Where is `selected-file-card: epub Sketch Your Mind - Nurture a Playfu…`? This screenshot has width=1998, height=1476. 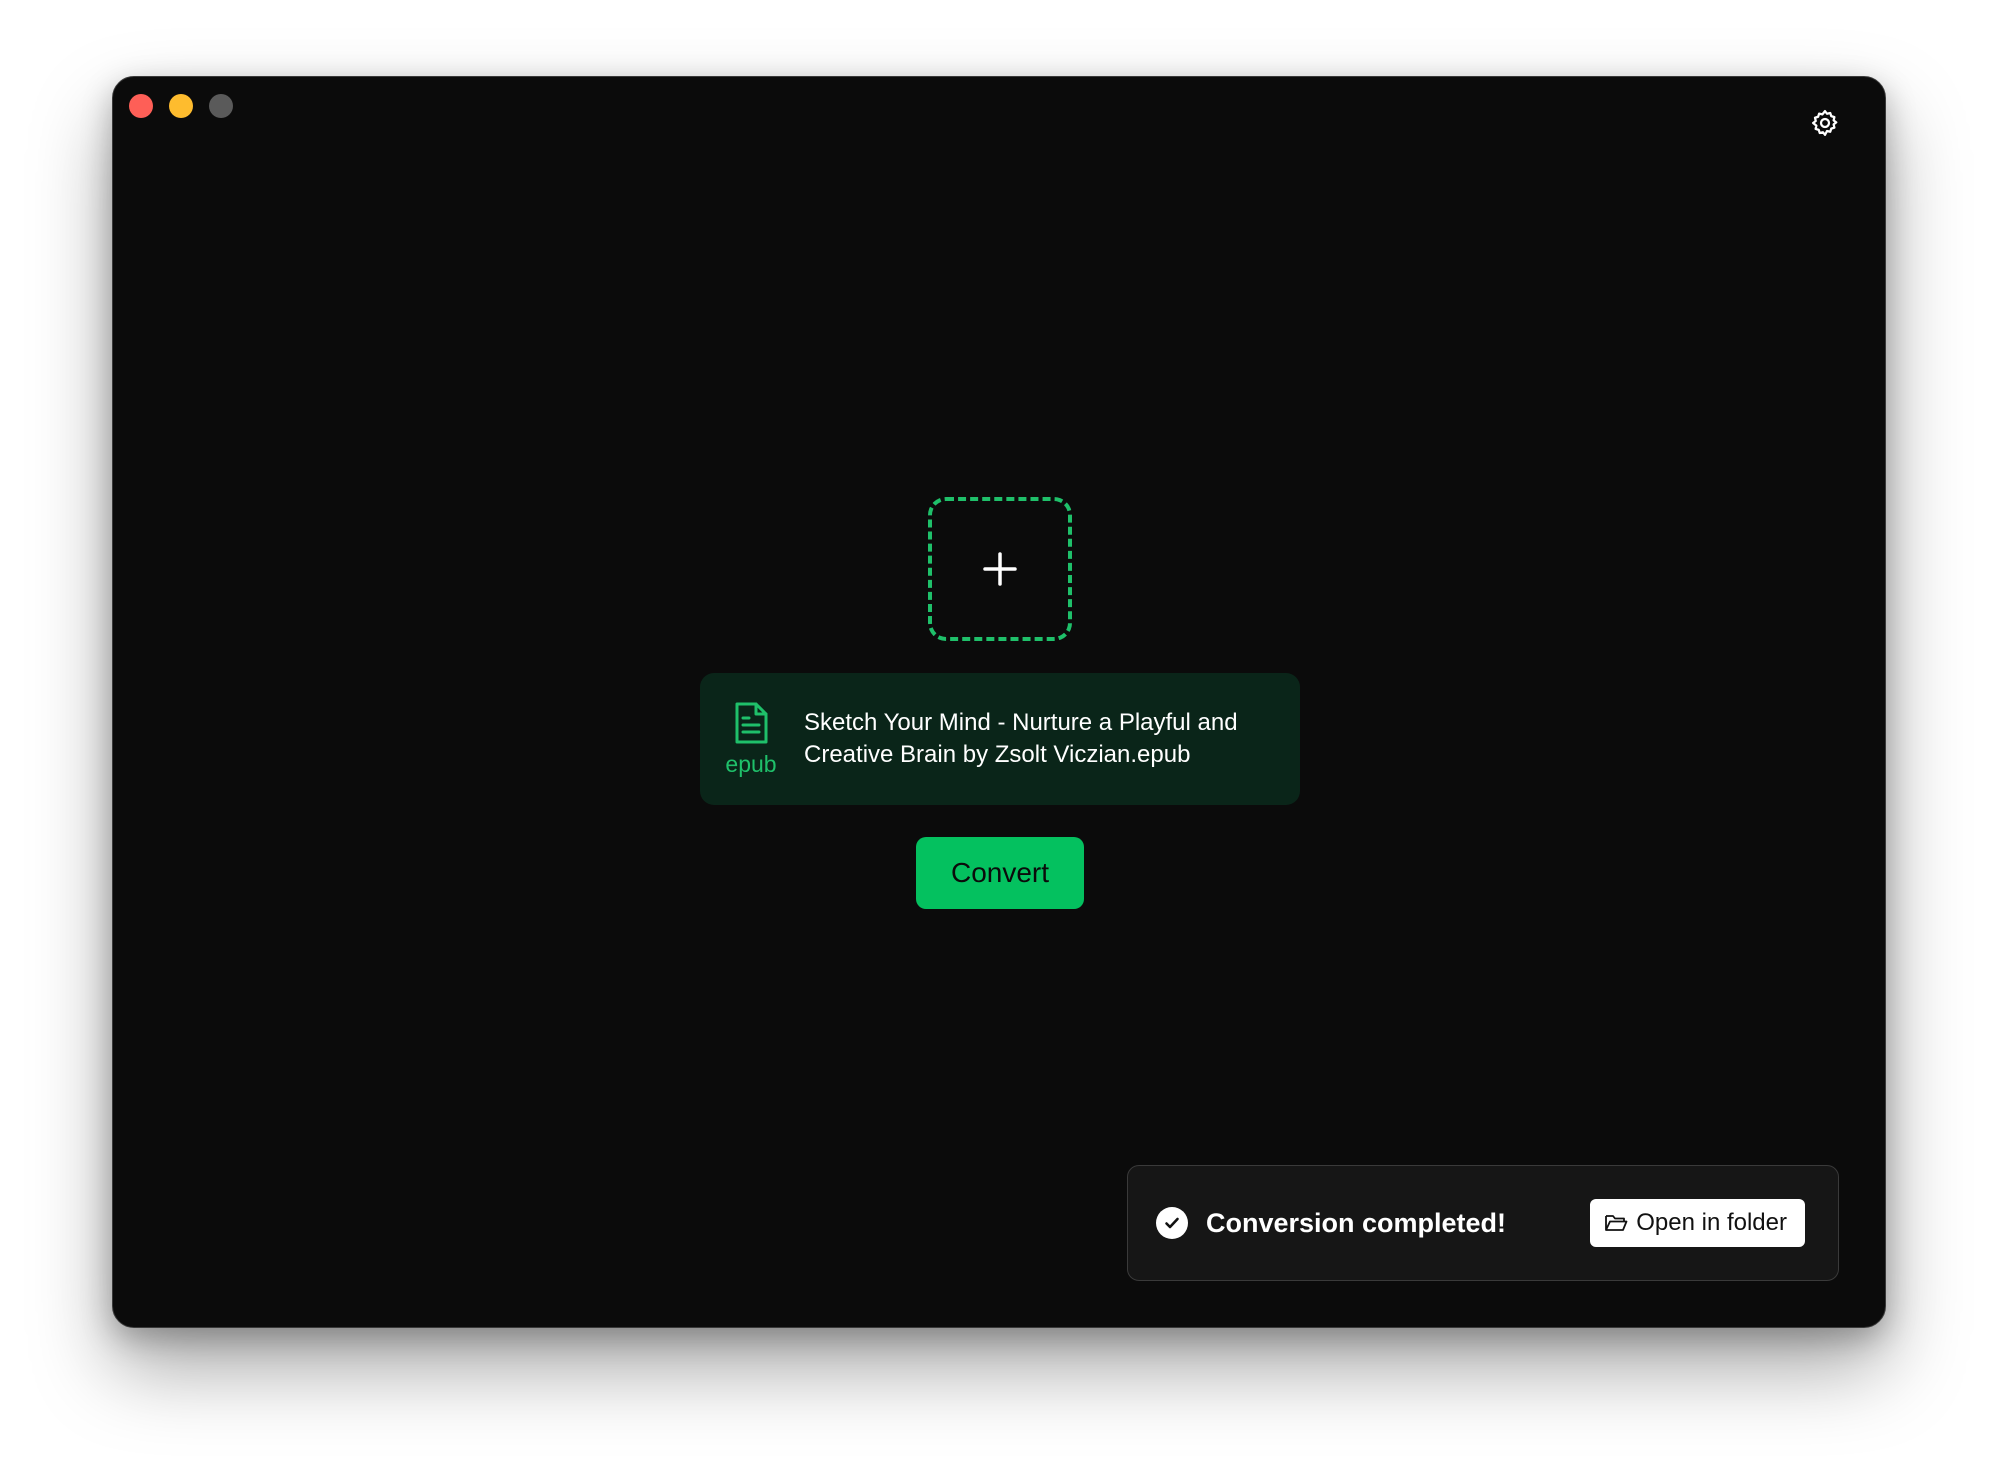
selected-file-card: epub Sketch Your Mind - Nurture a Playfu… is located at coordinates (1000, 739).